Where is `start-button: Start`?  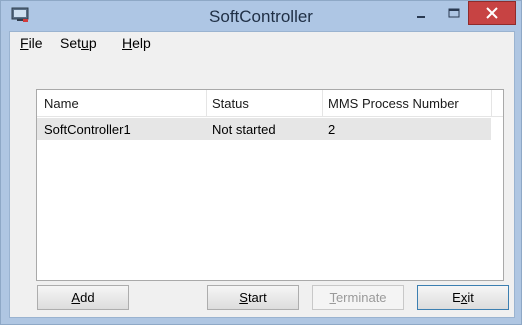
start-button: Start is located at coordinates (253, 297).